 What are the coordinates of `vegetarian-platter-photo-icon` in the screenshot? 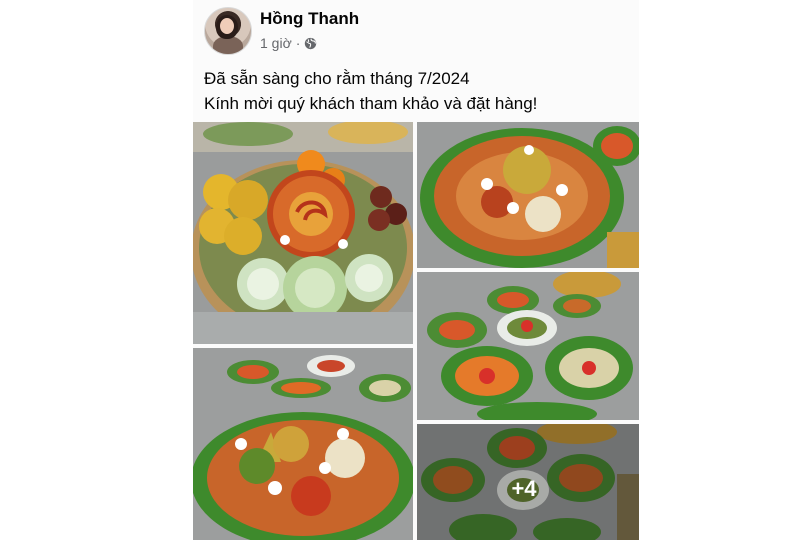 It's located at (528, 195).